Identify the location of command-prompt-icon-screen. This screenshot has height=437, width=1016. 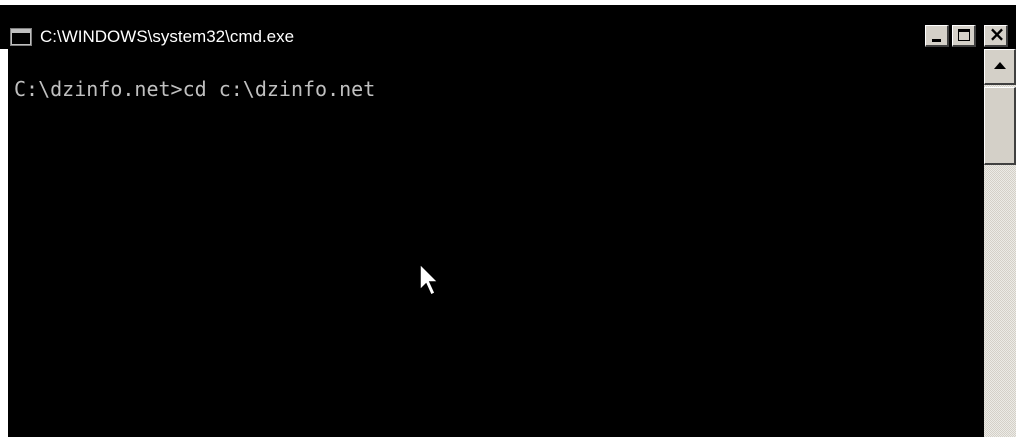
(21, 38).